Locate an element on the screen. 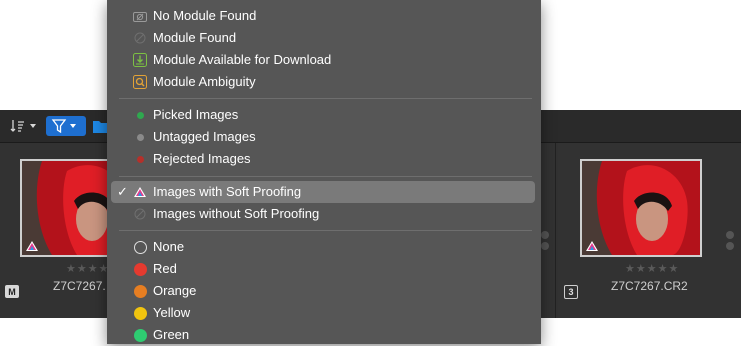 This screenshot has width=741, height=346. cell-divider is located at coordinates (555, 230).